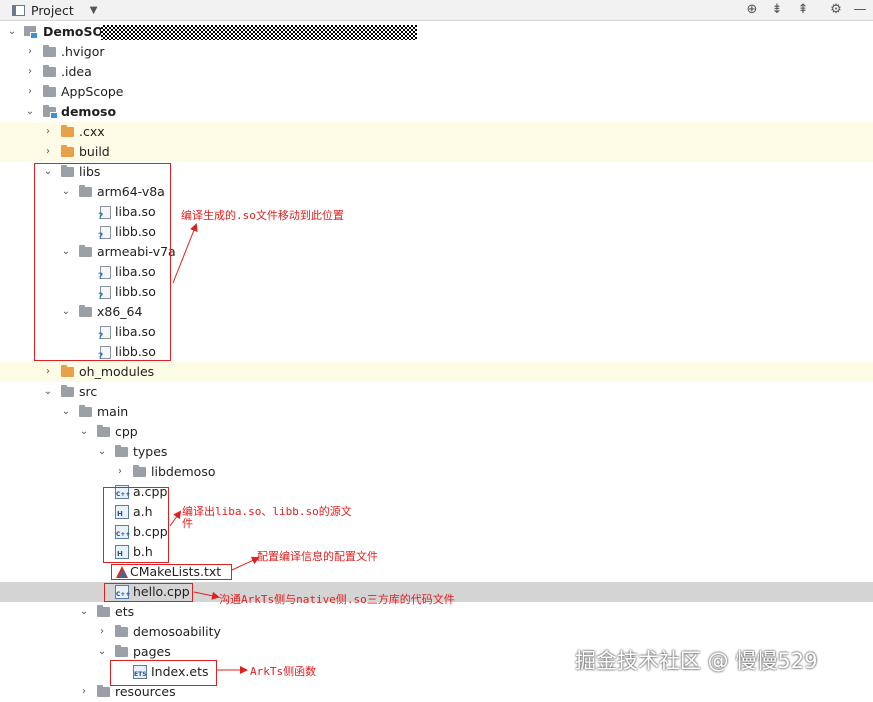  What do you see at coordinates (245, 563) in the screenshot?
I see `cmake-arrow` at bounding box center [245, 563].